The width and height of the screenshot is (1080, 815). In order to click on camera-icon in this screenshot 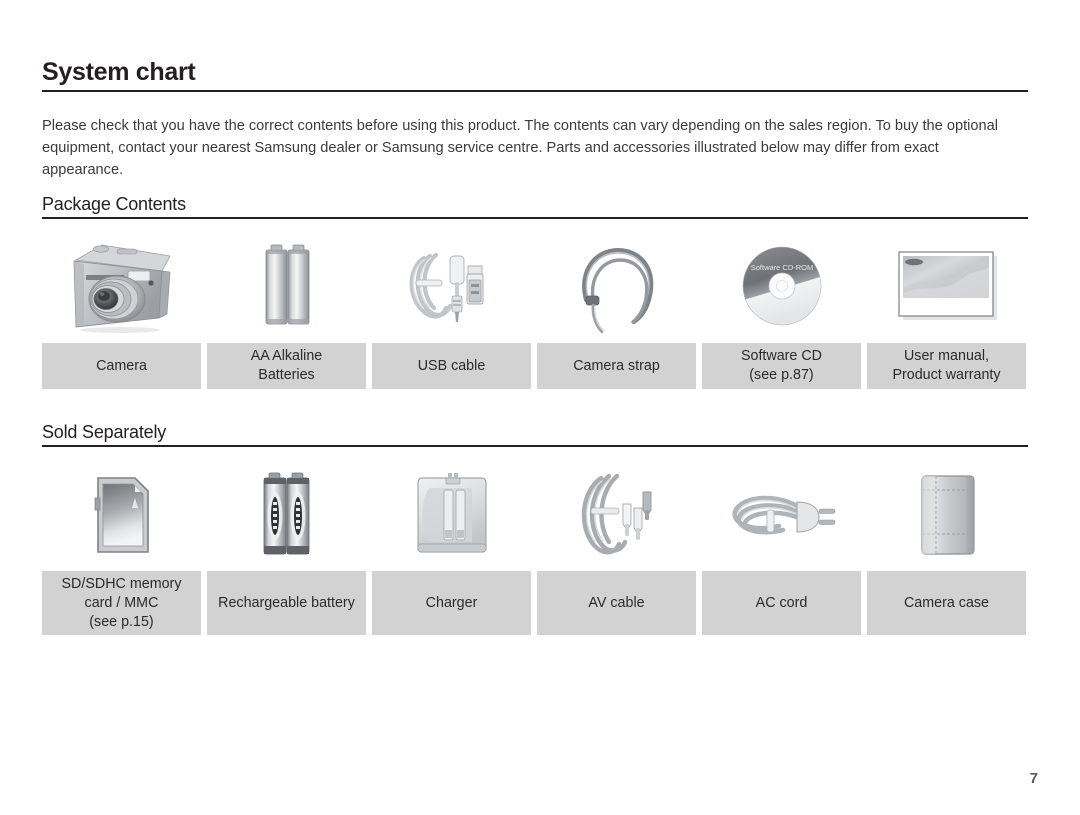, I will do `click(121, 285)`.